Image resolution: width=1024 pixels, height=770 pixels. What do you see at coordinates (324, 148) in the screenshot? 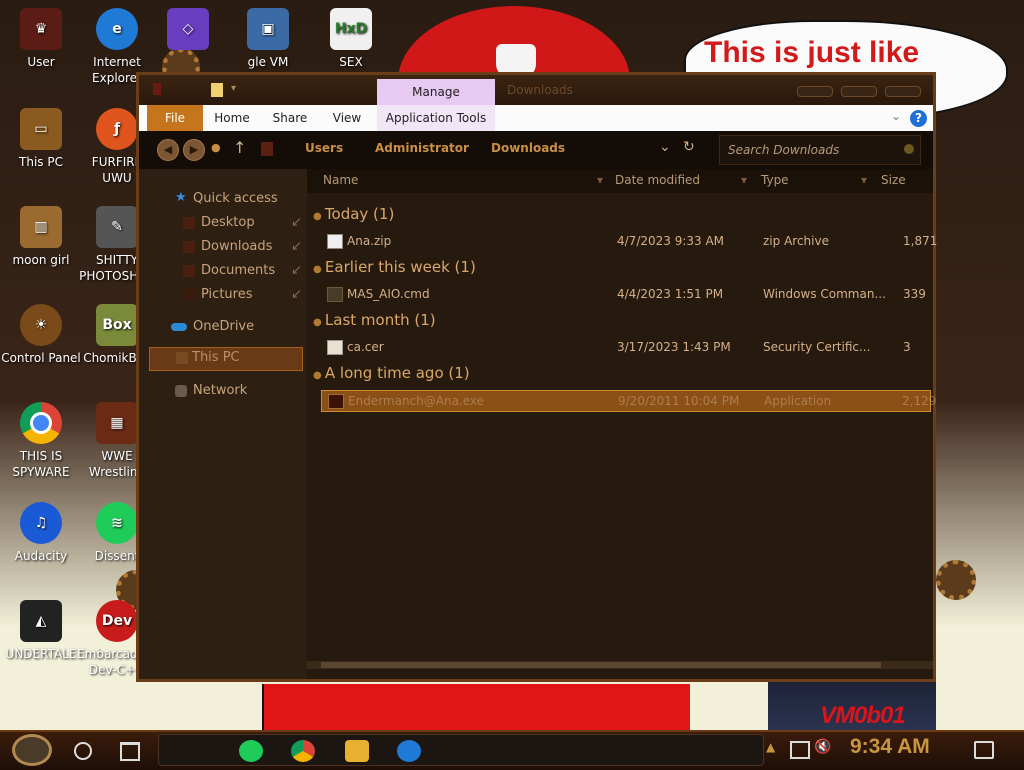
I see `breadcrumb-users: Users` at bounding box center [324, 148].